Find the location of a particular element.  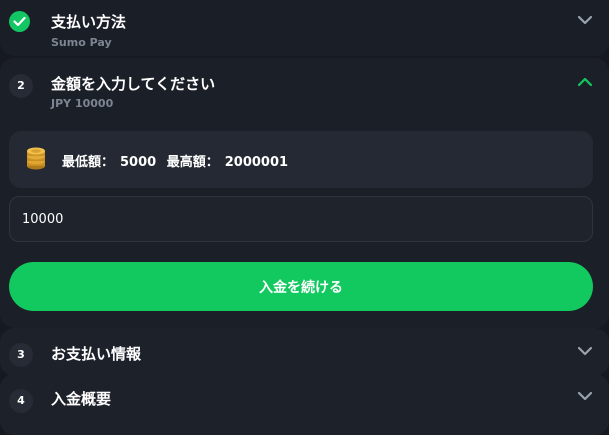

deposit-limits: 最低額： 5000 最高額： 2000001 is located at coordinates (301, 159).